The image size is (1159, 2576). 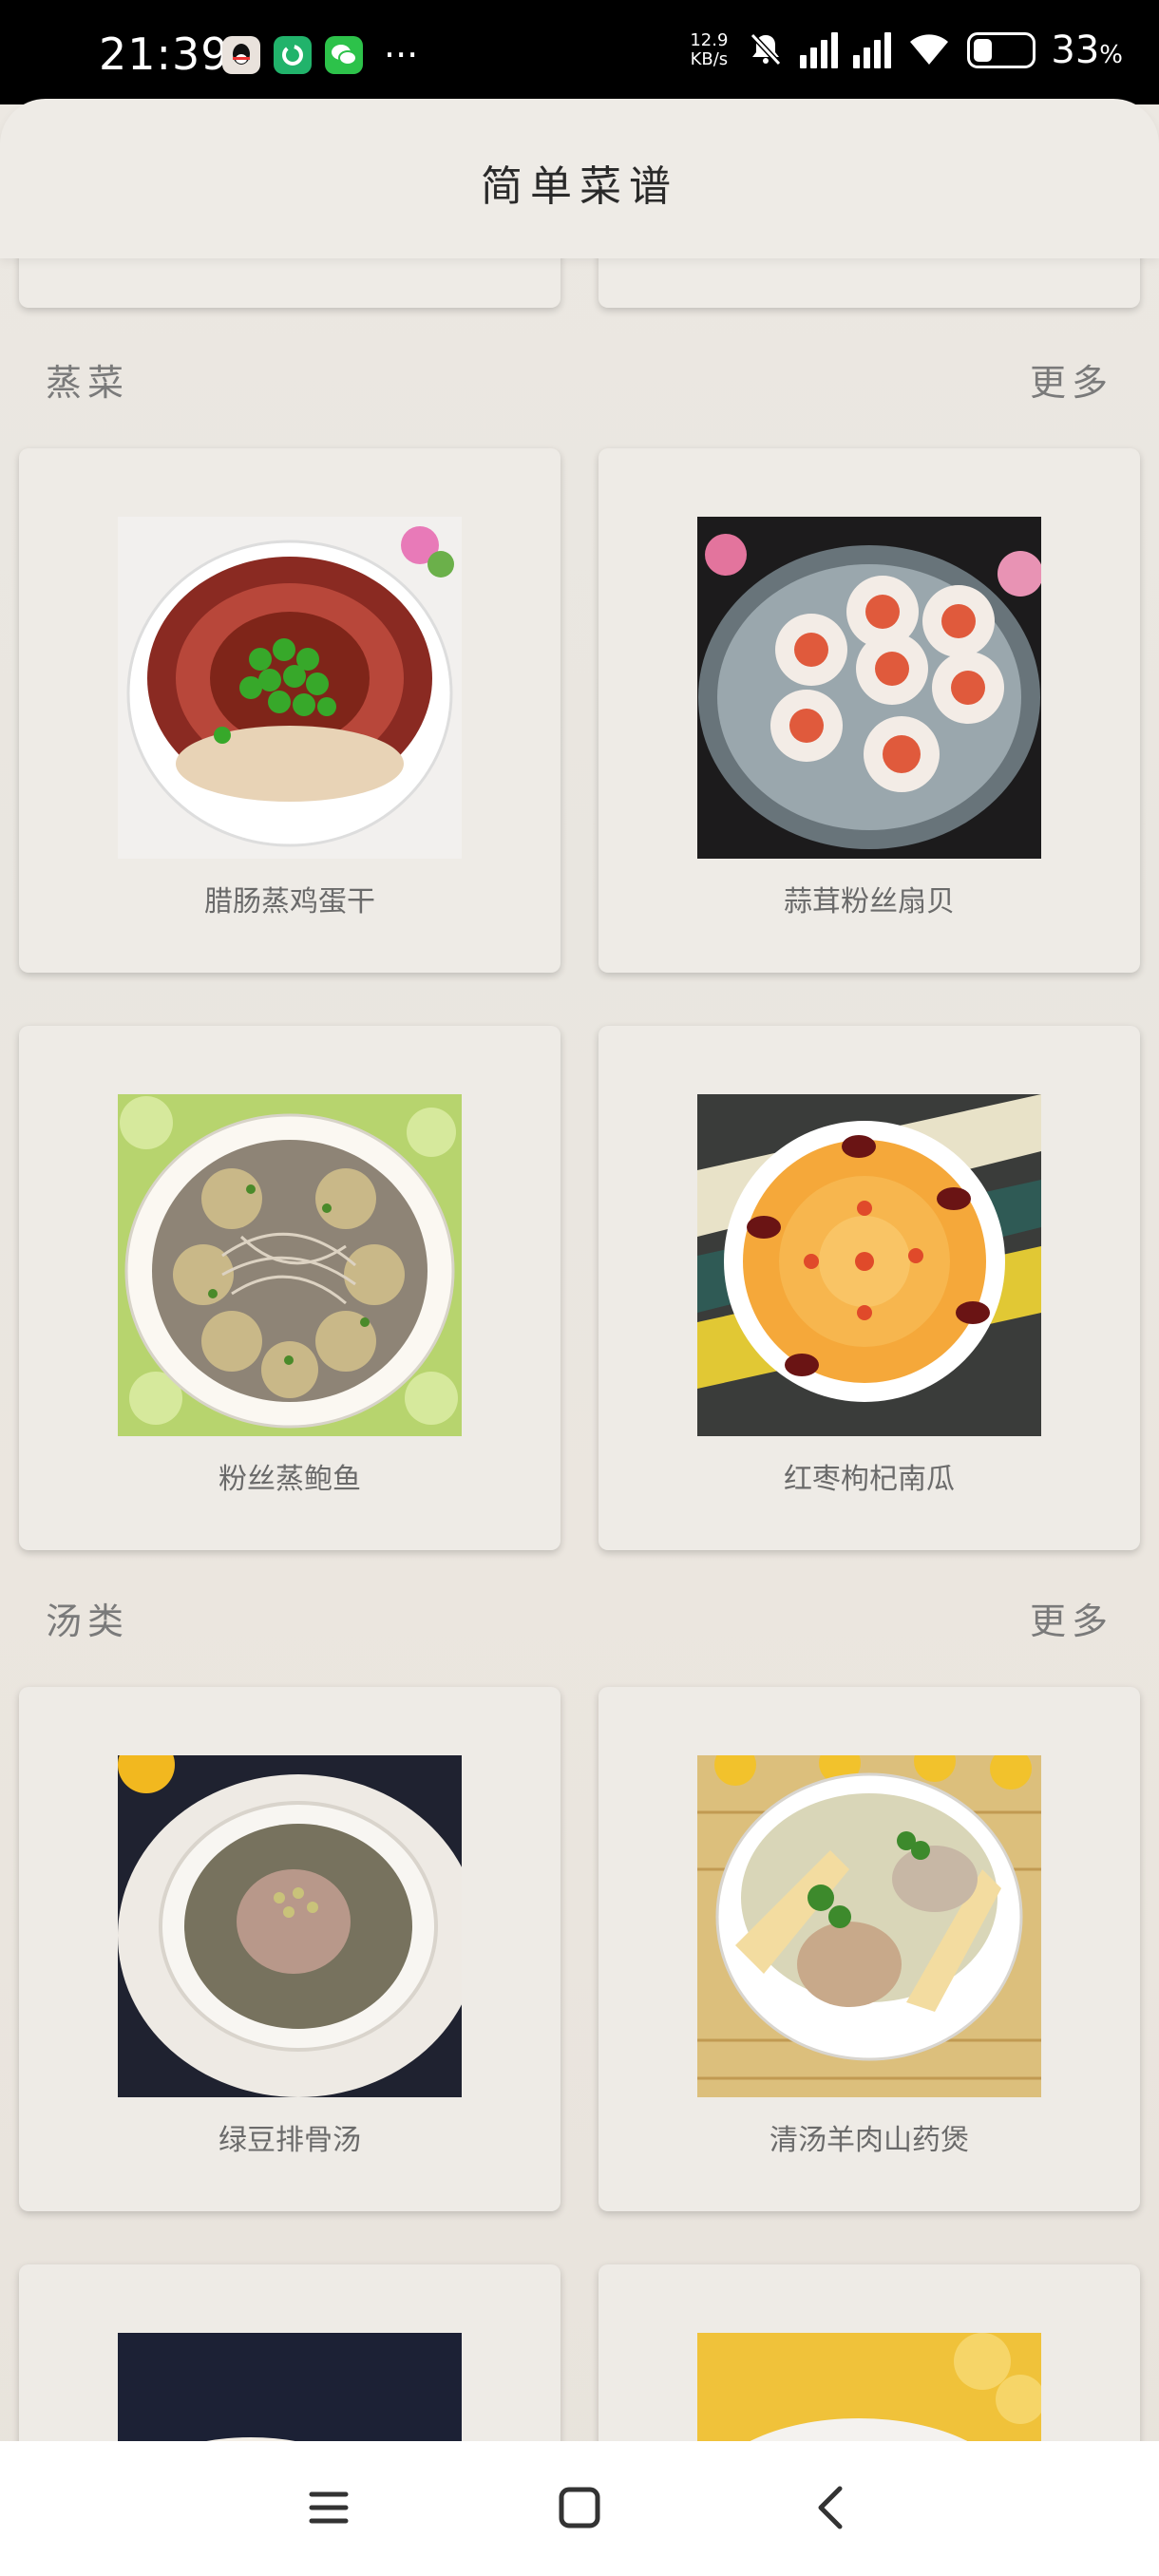 What do you see at coordinates (579, 186) in the screenshot?
I see `page-title: 简单菜谱` at bounding box center [579, 186].